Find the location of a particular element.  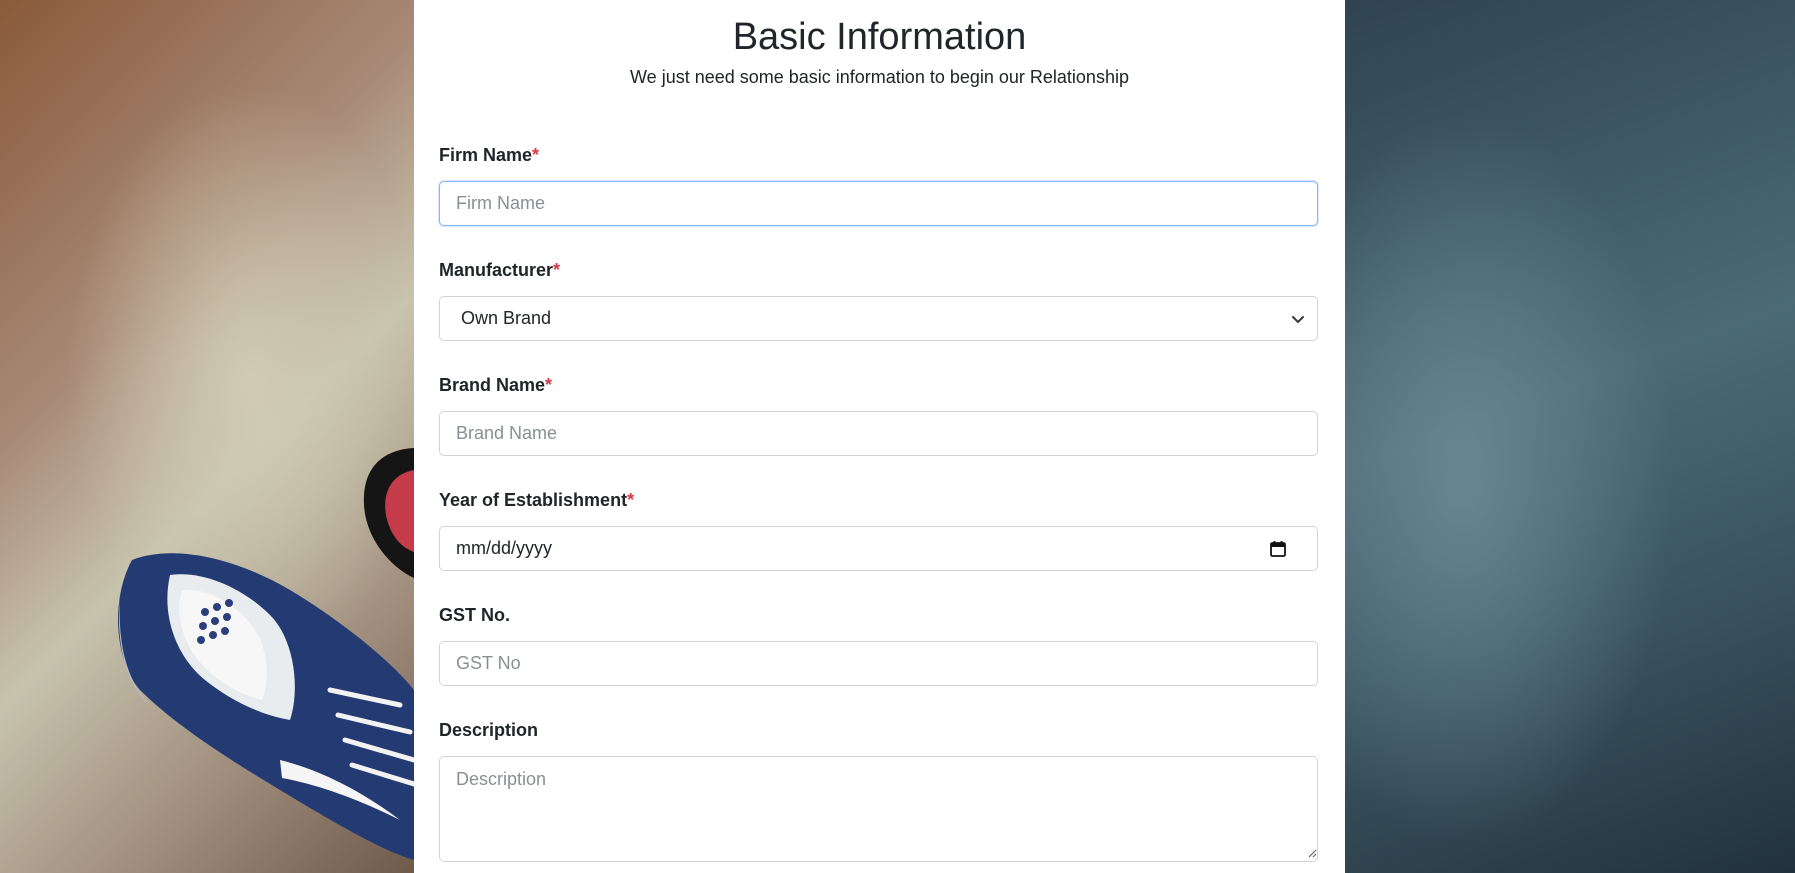

brand-name-label-text: Brand Name is located at coordinates (492, 385).